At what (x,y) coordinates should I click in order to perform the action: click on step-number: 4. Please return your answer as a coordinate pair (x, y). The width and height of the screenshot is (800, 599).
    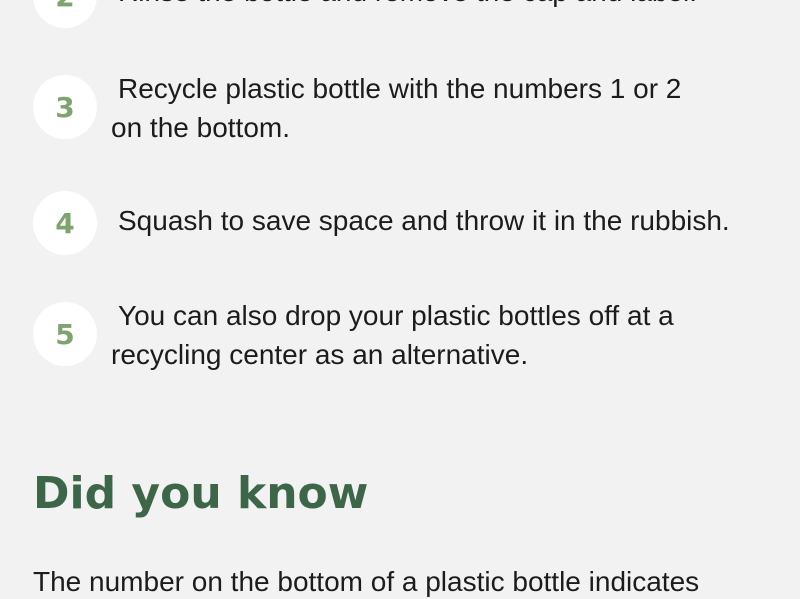
    Looking at the image, I should click on (65, 223).